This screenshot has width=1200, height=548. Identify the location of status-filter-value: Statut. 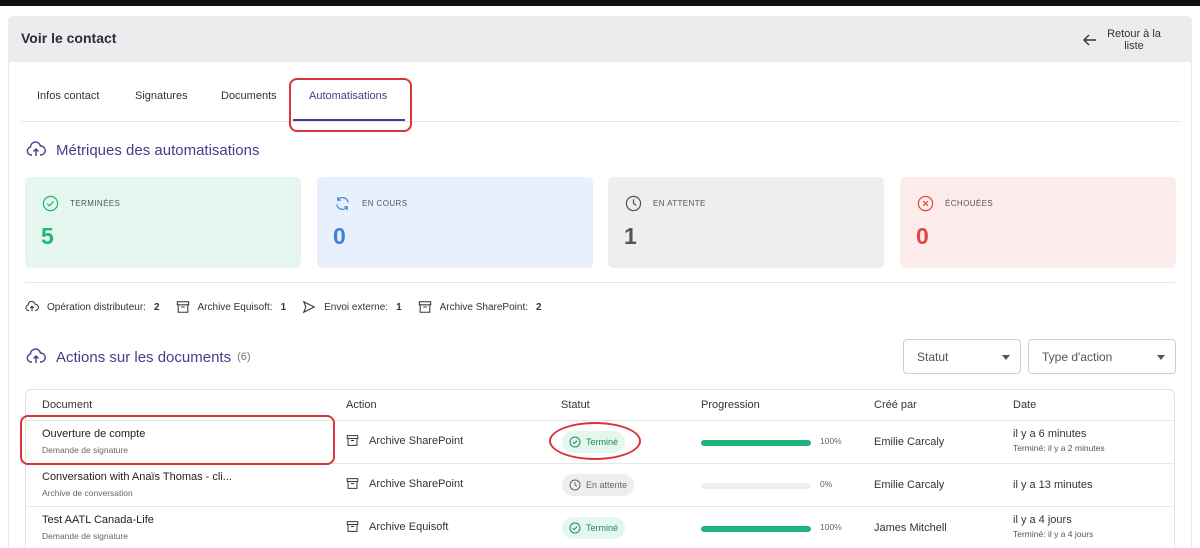
(933, 356).